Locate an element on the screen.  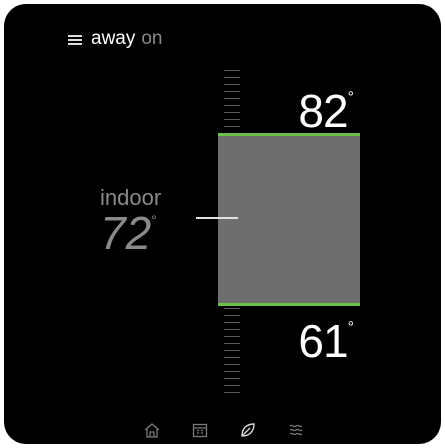
low-setpoint-number: 61 is located at coordinates (323, 341).